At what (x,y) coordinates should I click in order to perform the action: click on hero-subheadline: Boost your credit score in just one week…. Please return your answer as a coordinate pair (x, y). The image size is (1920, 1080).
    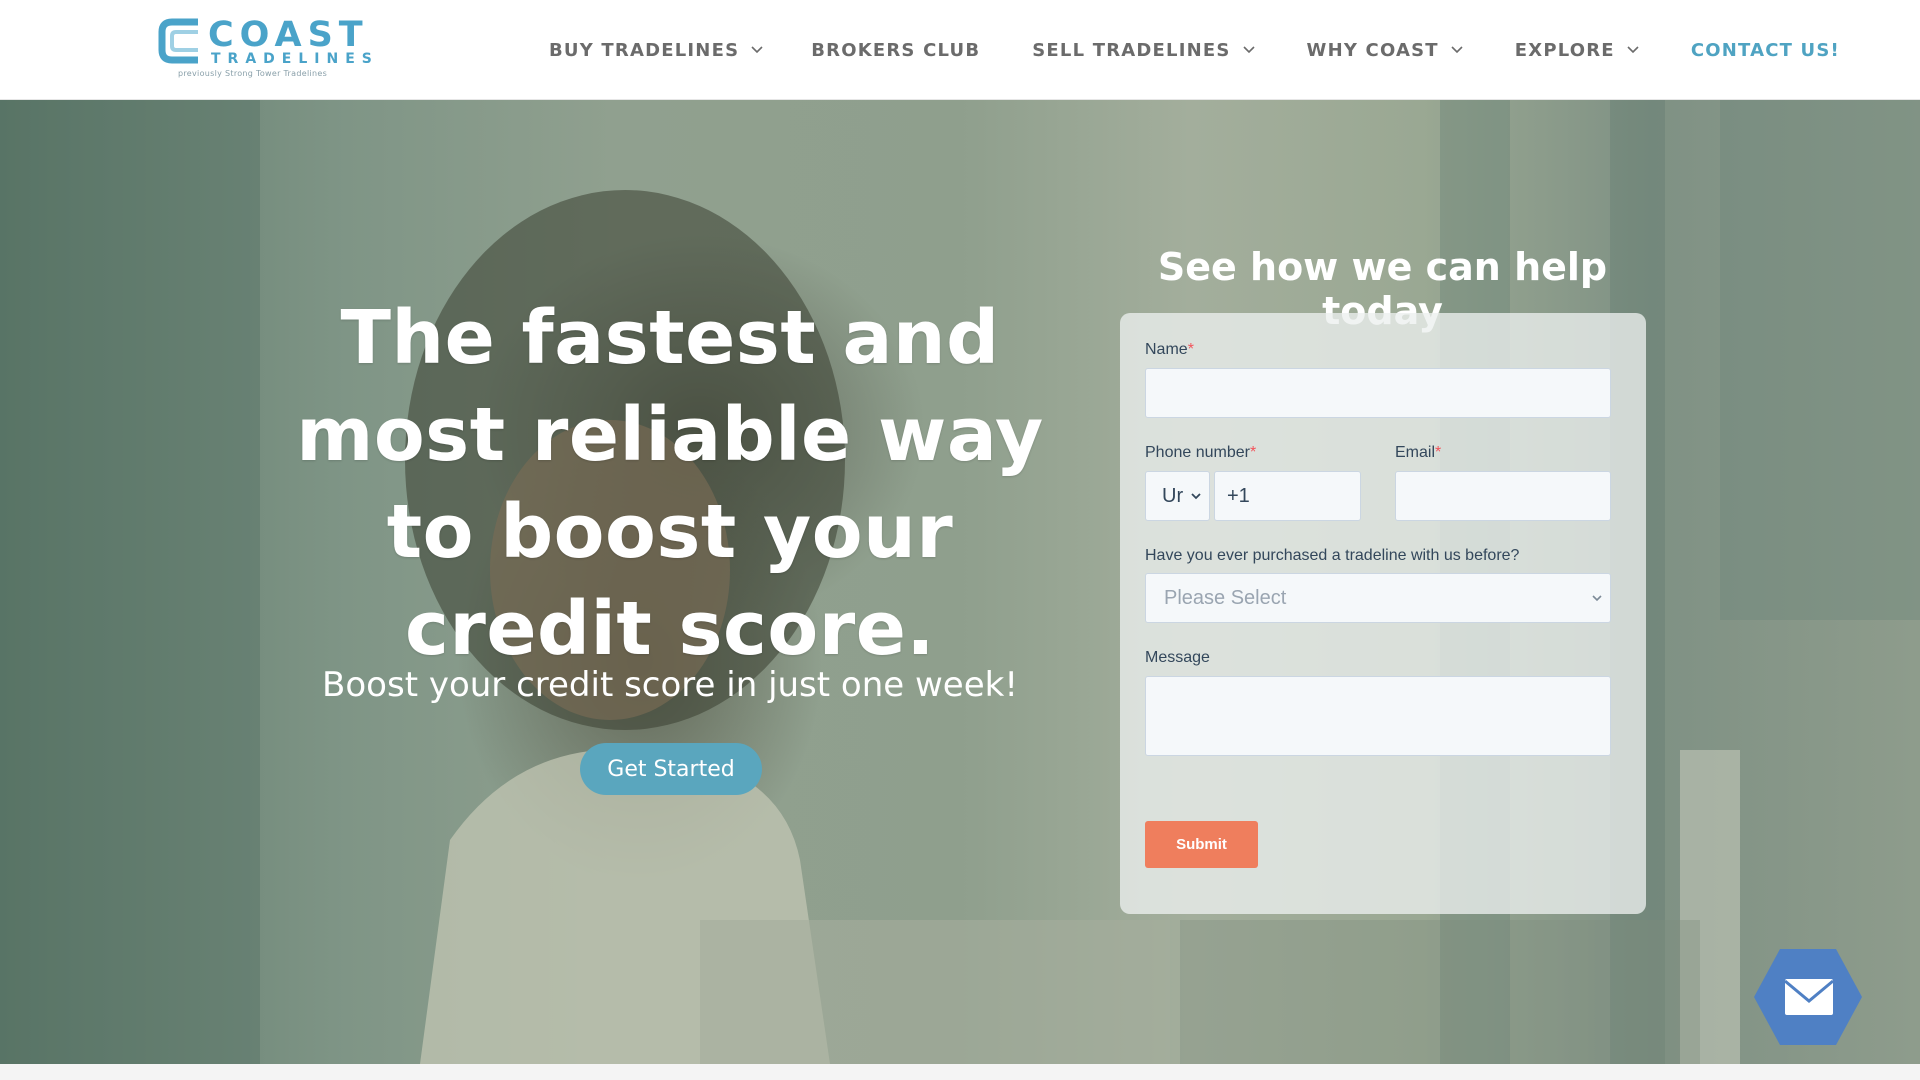
    Looking at the image, I should click on (670, 685).